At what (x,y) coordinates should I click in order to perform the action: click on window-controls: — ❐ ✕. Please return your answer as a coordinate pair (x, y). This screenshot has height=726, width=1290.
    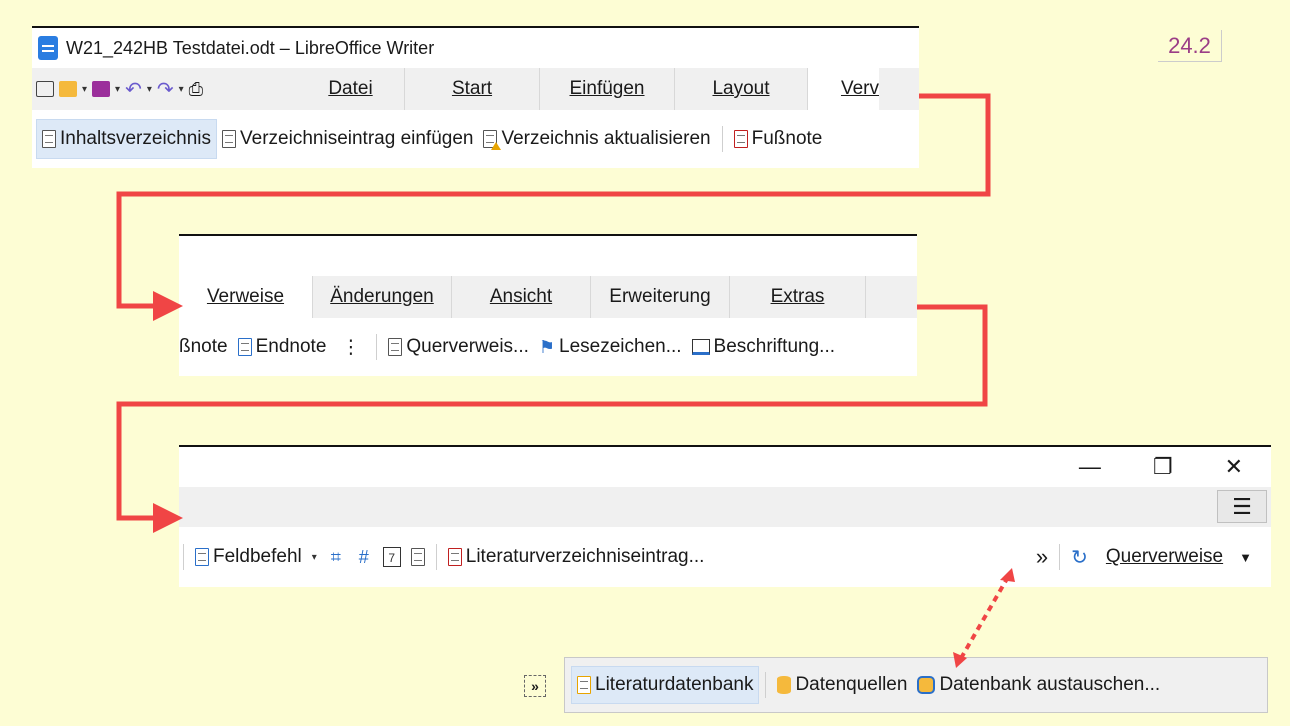
    Looking at the image, I should click on (725, 467).